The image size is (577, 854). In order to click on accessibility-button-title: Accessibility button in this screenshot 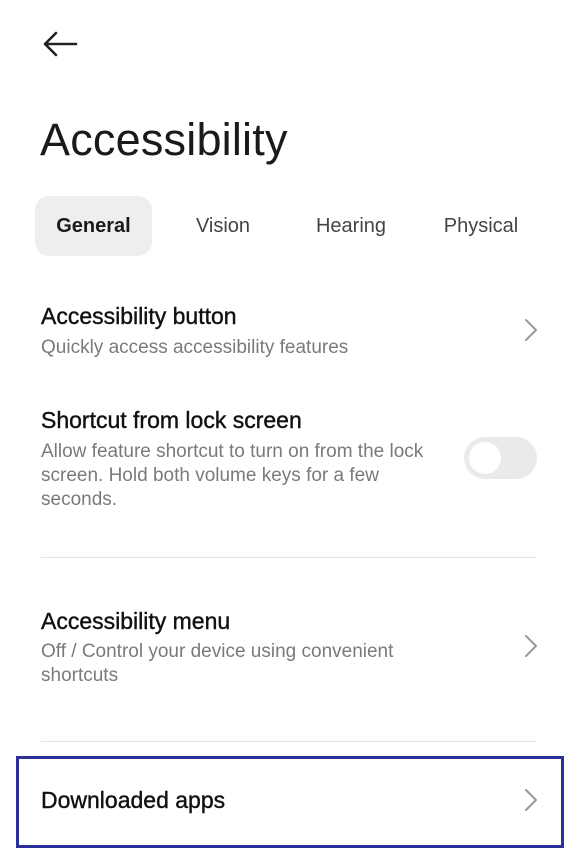, I will do `click(139, 316)`.